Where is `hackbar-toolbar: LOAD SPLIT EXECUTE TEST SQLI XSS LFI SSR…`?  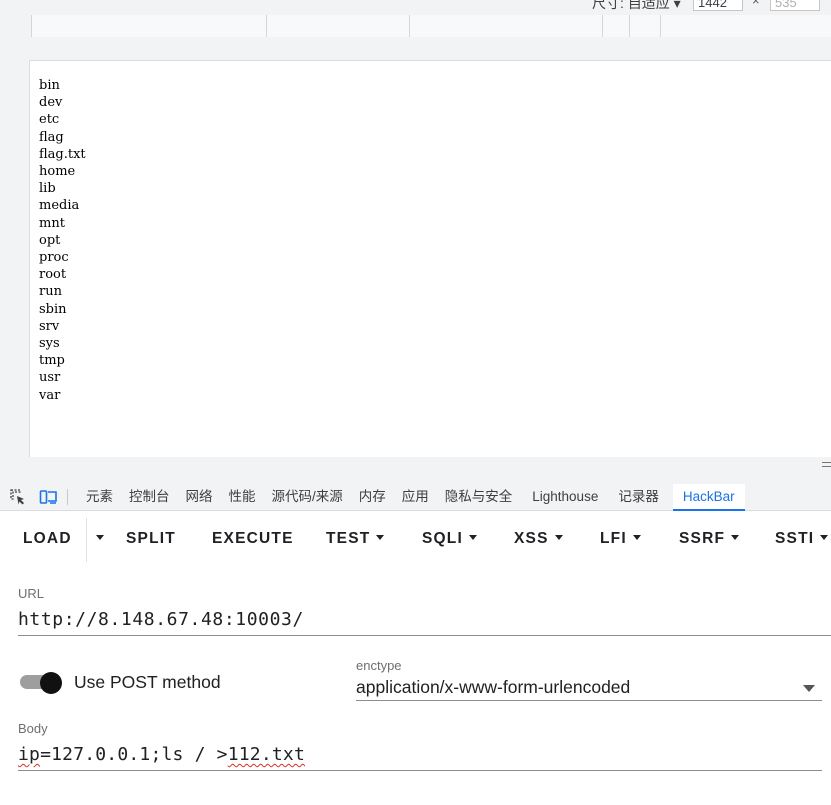
hackbar-toolbar: LOAD SPLIT EXECUTE TEST SQLI XSS LFI SSR… is located at coordinates (415, 539).